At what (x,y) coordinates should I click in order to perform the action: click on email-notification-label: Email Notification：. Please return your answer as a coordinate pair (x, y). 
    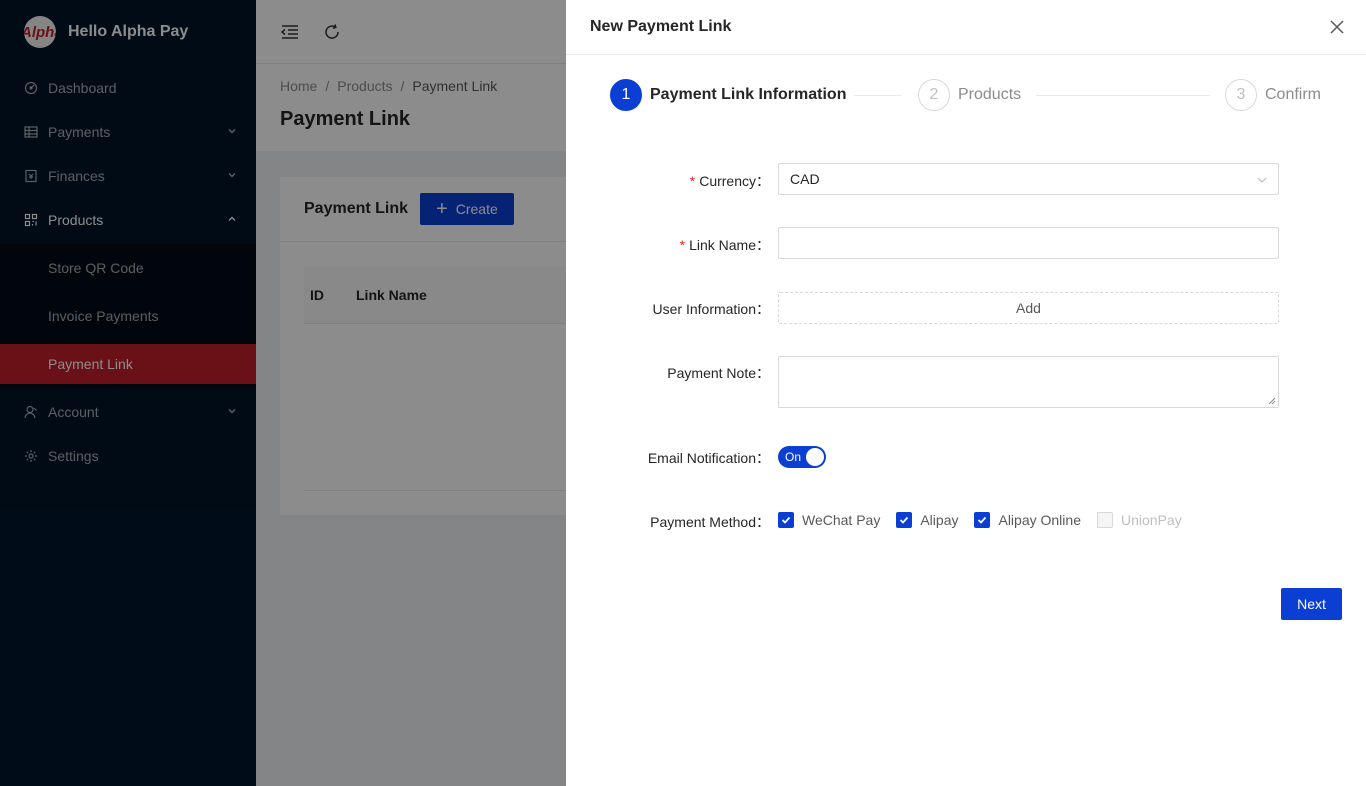
    Looking at the image, I should click on (708, 458).